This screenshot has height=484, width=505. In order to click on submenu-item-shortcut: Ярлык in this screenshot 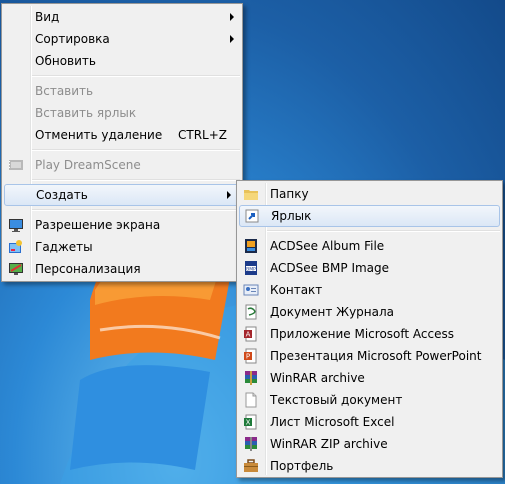, I will do `click(369, 216)`.